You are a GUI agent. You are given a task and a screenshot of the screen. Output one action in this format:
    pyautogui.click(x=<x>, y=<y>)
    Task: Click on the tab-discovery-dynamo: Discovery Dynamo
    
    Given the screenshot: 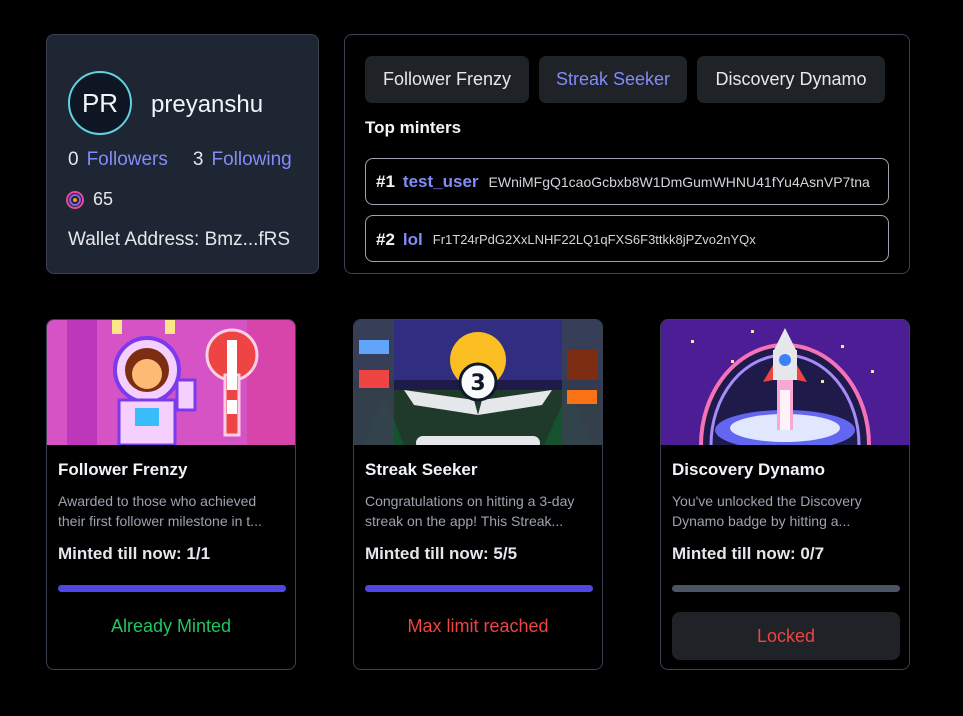 What is the action you would take?
    pyautogui.click(x=791, y=79)
    